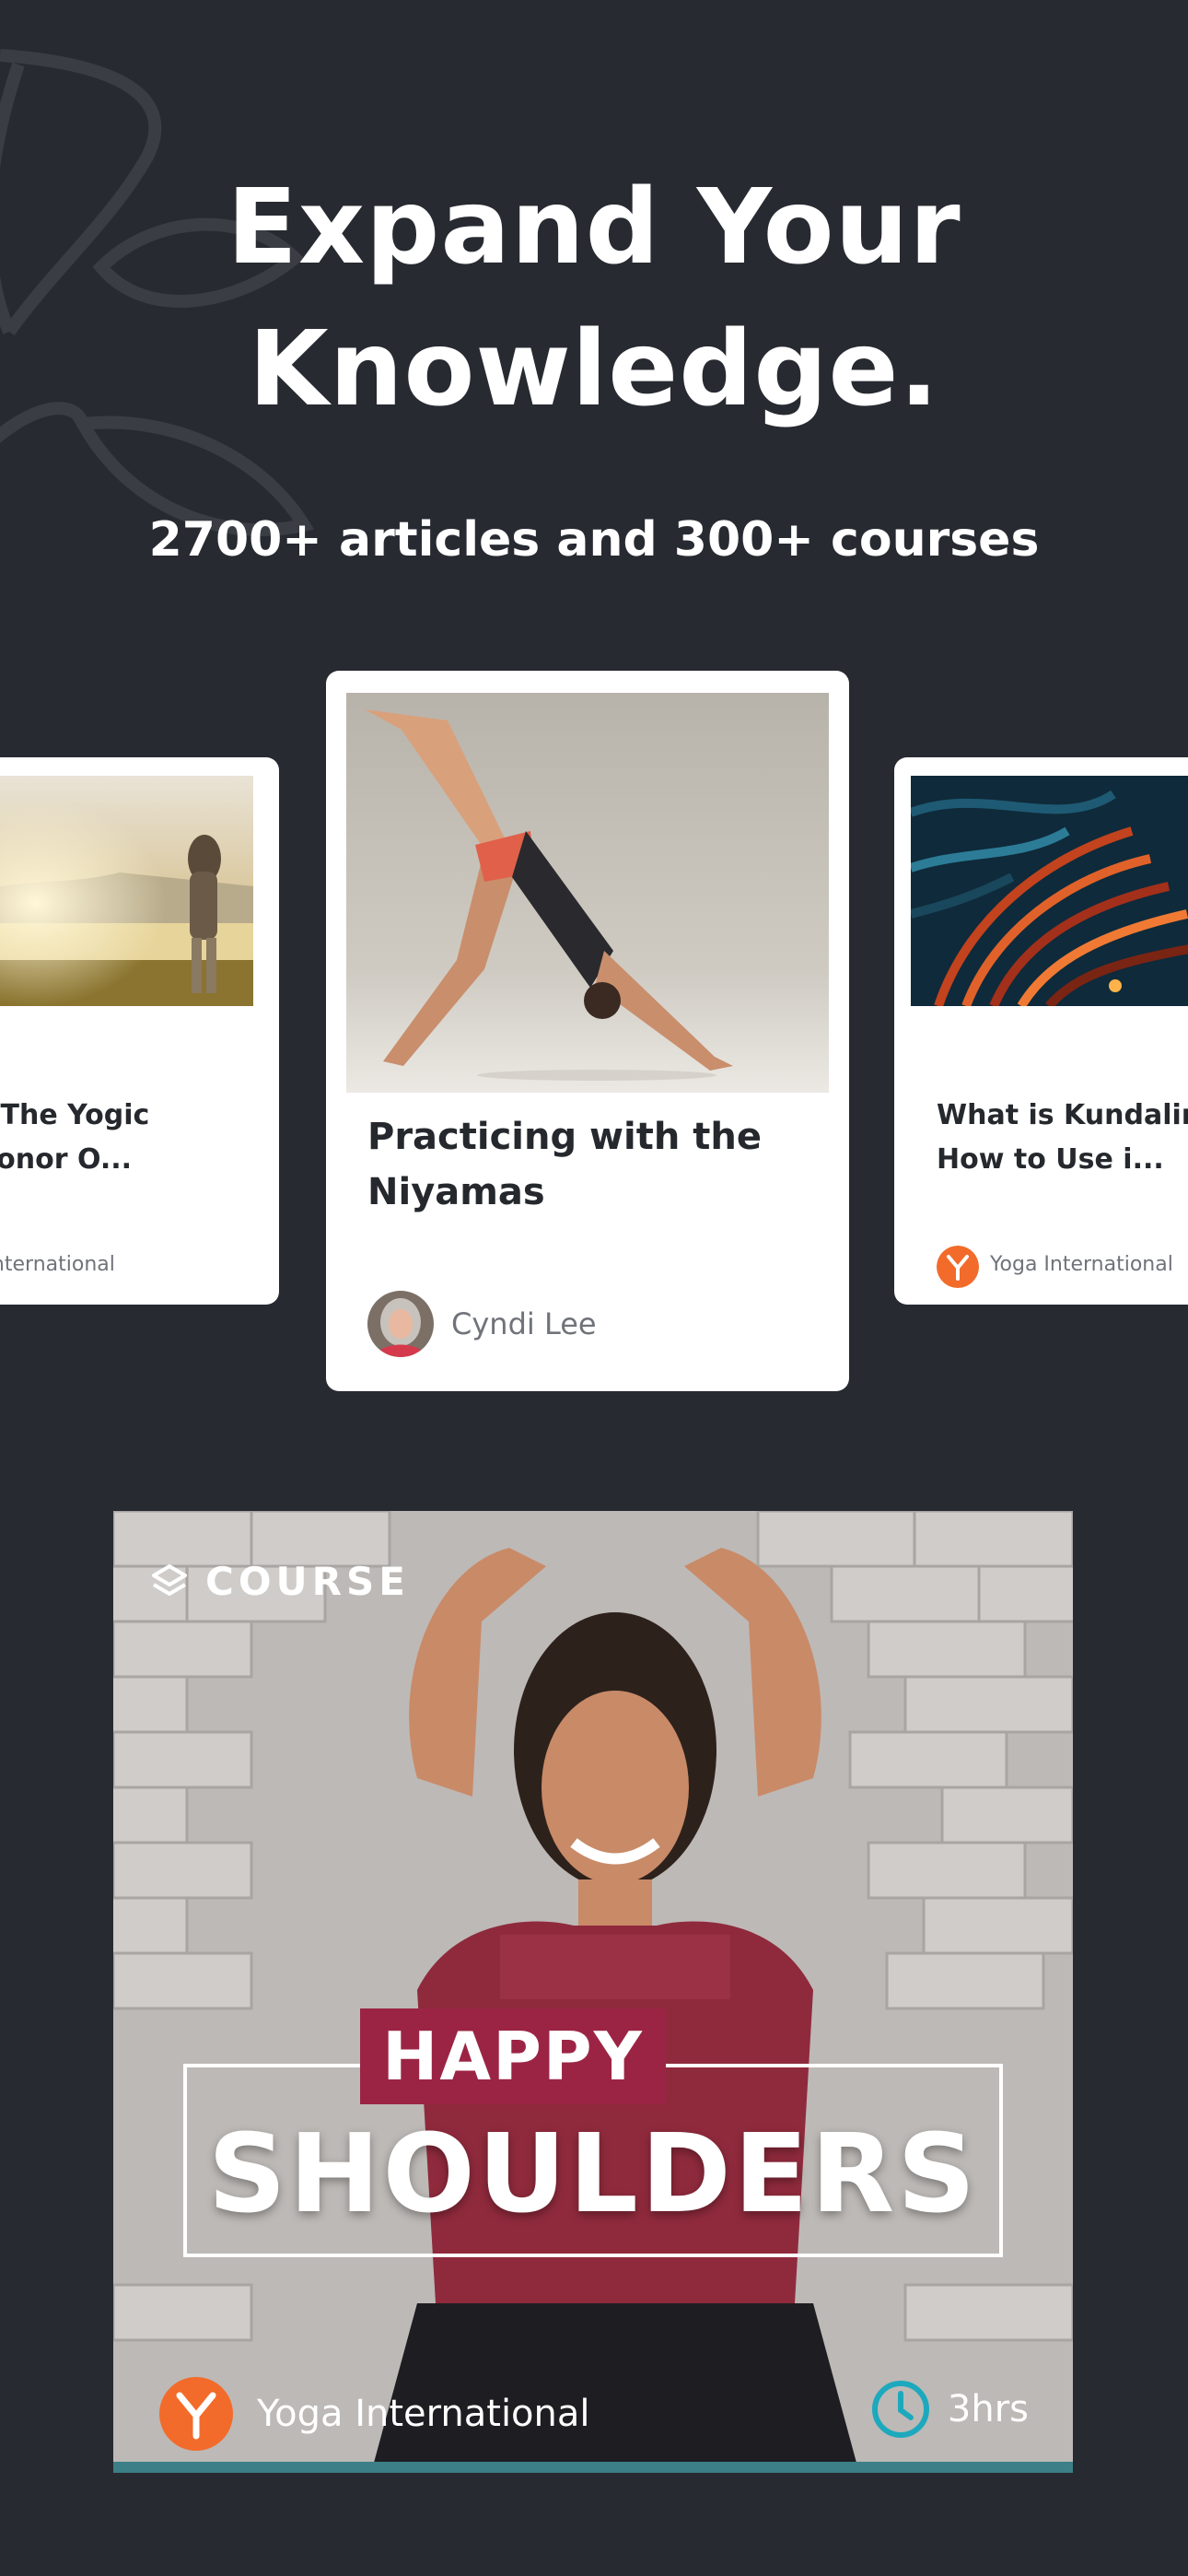 The image size is (1188, 2576). I want to click on course-title-top: HAPPY, so click(513, 2056).